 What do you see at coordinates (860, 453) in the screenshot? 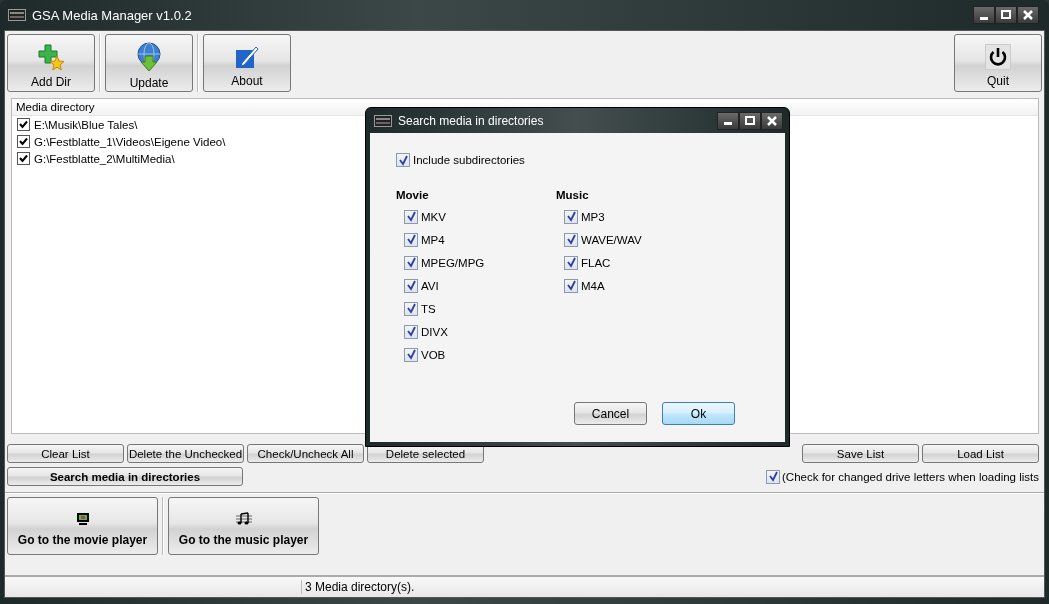
I see `list-file-button: Save List` at bounding box center [860, 453].